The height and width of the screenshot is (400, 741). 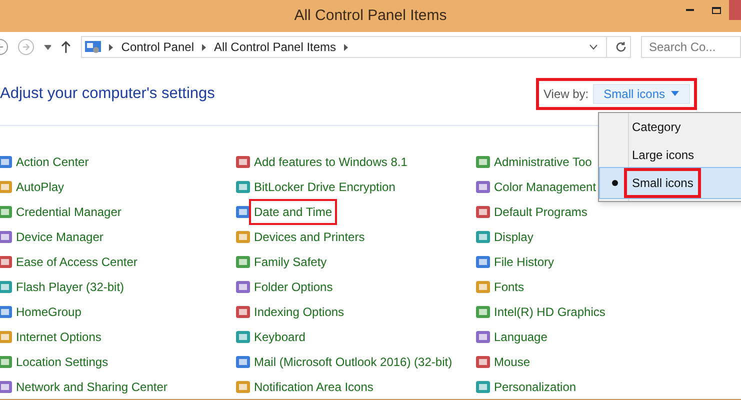 I want to click on settings-link: Personalization, so click(x=535, y=387).